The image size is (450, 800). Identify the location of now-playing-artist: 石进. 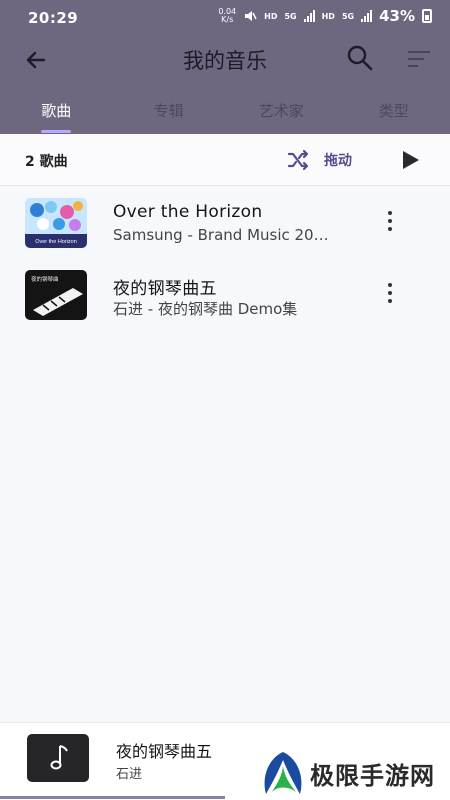
(129, 774).